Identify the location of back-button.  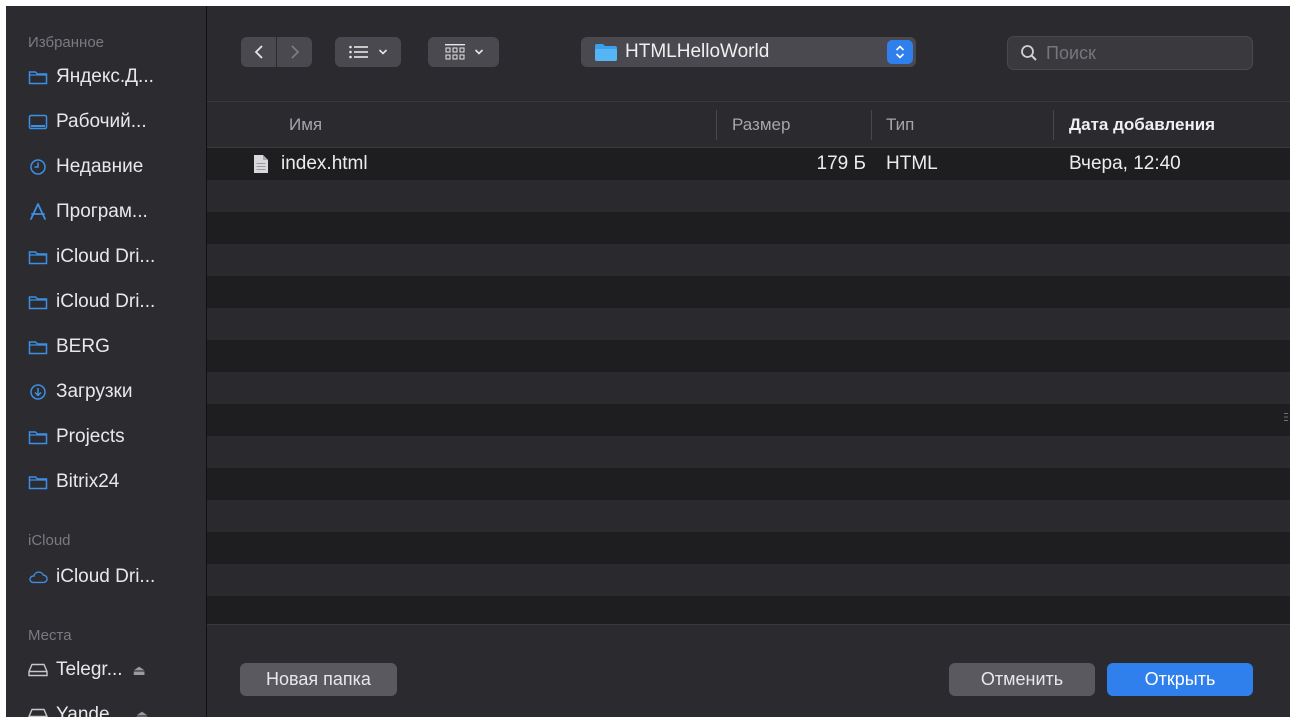
(258, 52).